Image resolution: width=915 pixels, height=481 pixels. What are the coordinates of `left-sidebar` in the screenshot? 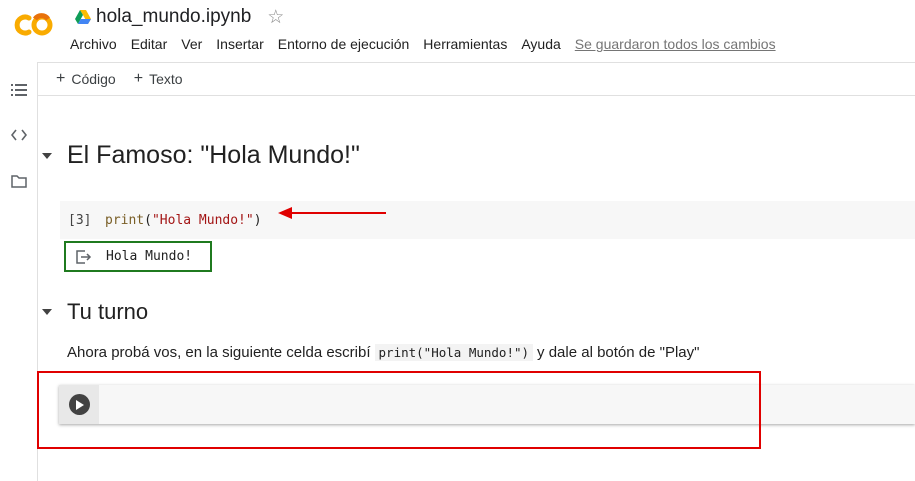 It's located at (19, 271).